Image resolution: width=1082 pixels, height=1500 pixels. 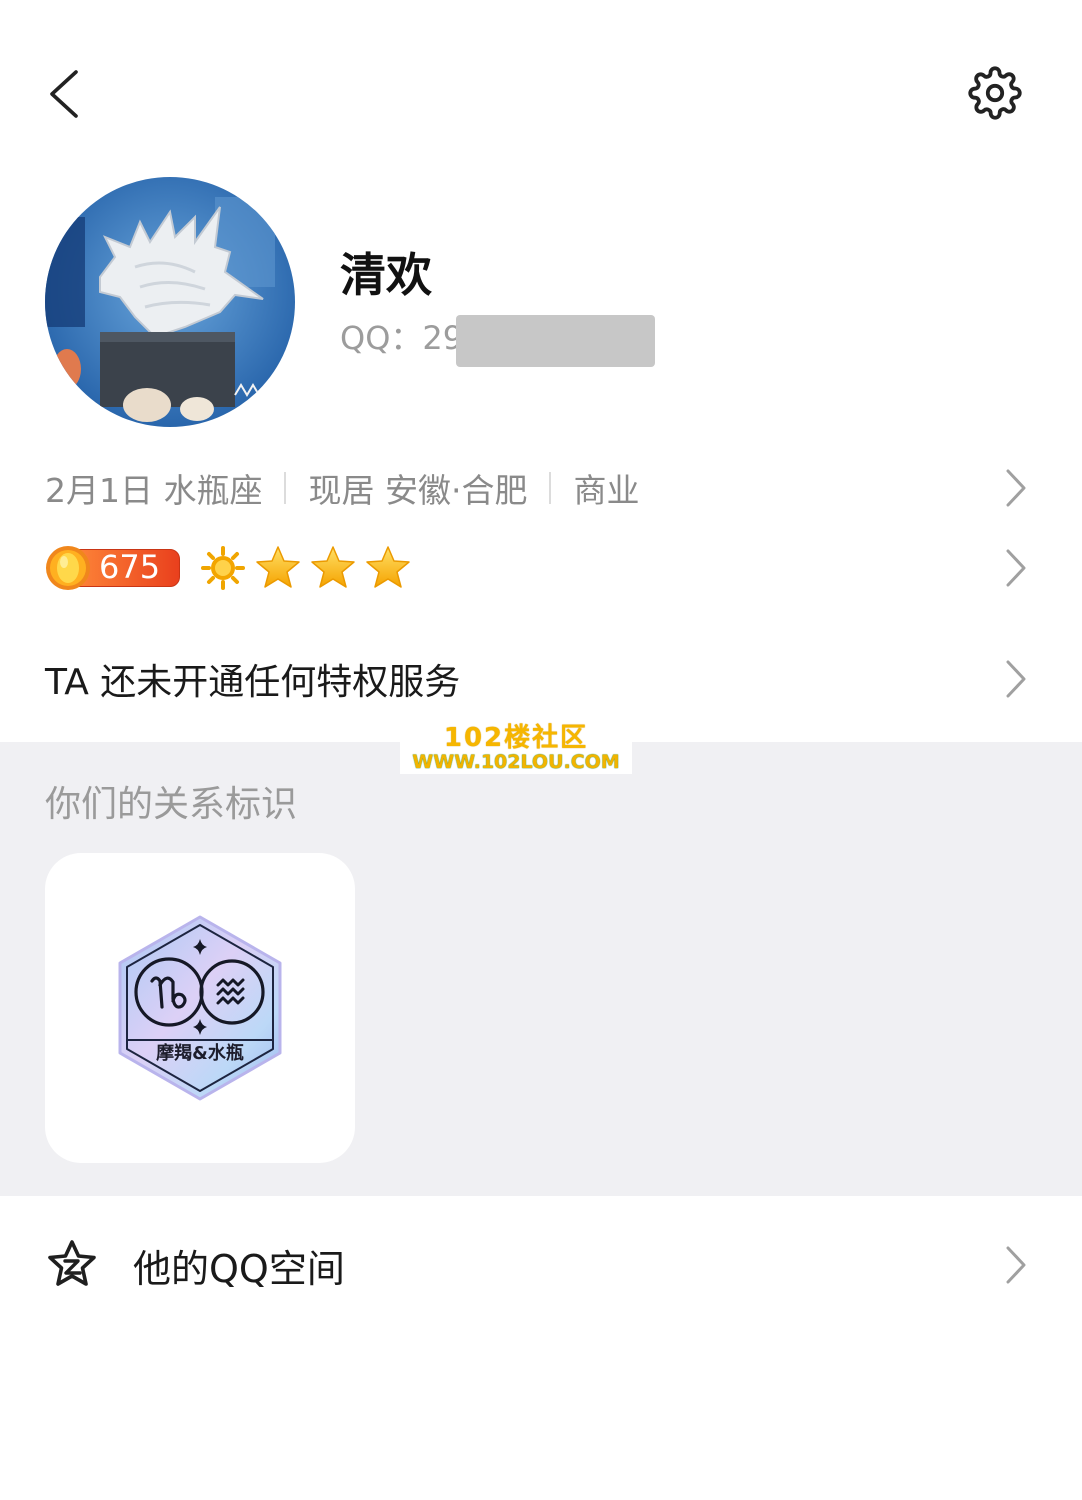 What do you see at coordinates (239, 1268) in the screenshot?
I see `qzone-label: 他的QQ空间` at bounding box center [239, 1268].